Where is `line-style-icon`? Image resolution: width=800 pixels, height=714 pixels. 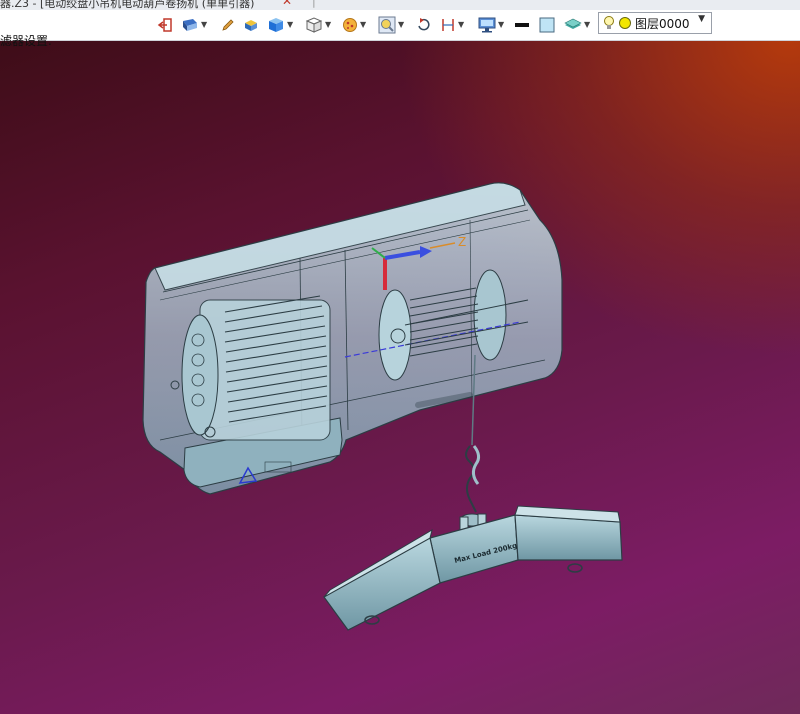 line-style-icon is located at coordinates (522, 25).